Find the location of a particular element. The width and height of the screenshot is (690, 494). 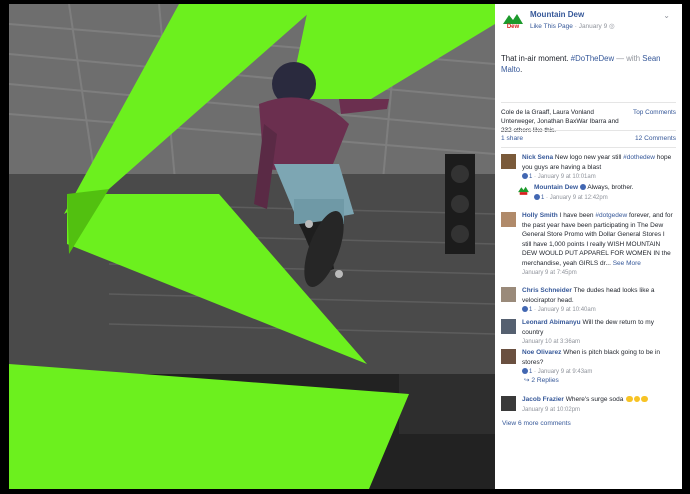

comment-time: January 9 at 12:42pm is located at coordinates (579, 198).